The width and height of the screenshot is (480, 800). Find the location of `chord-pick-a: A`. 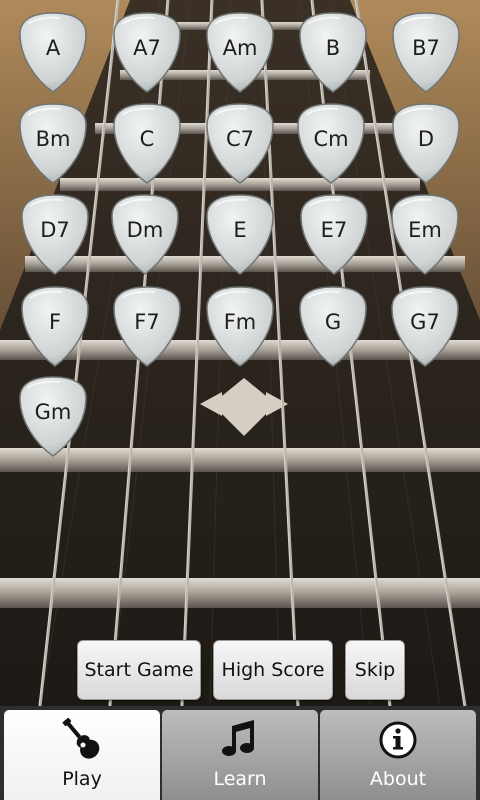

chord-pick-a: A is located at coordinates (53, 52).